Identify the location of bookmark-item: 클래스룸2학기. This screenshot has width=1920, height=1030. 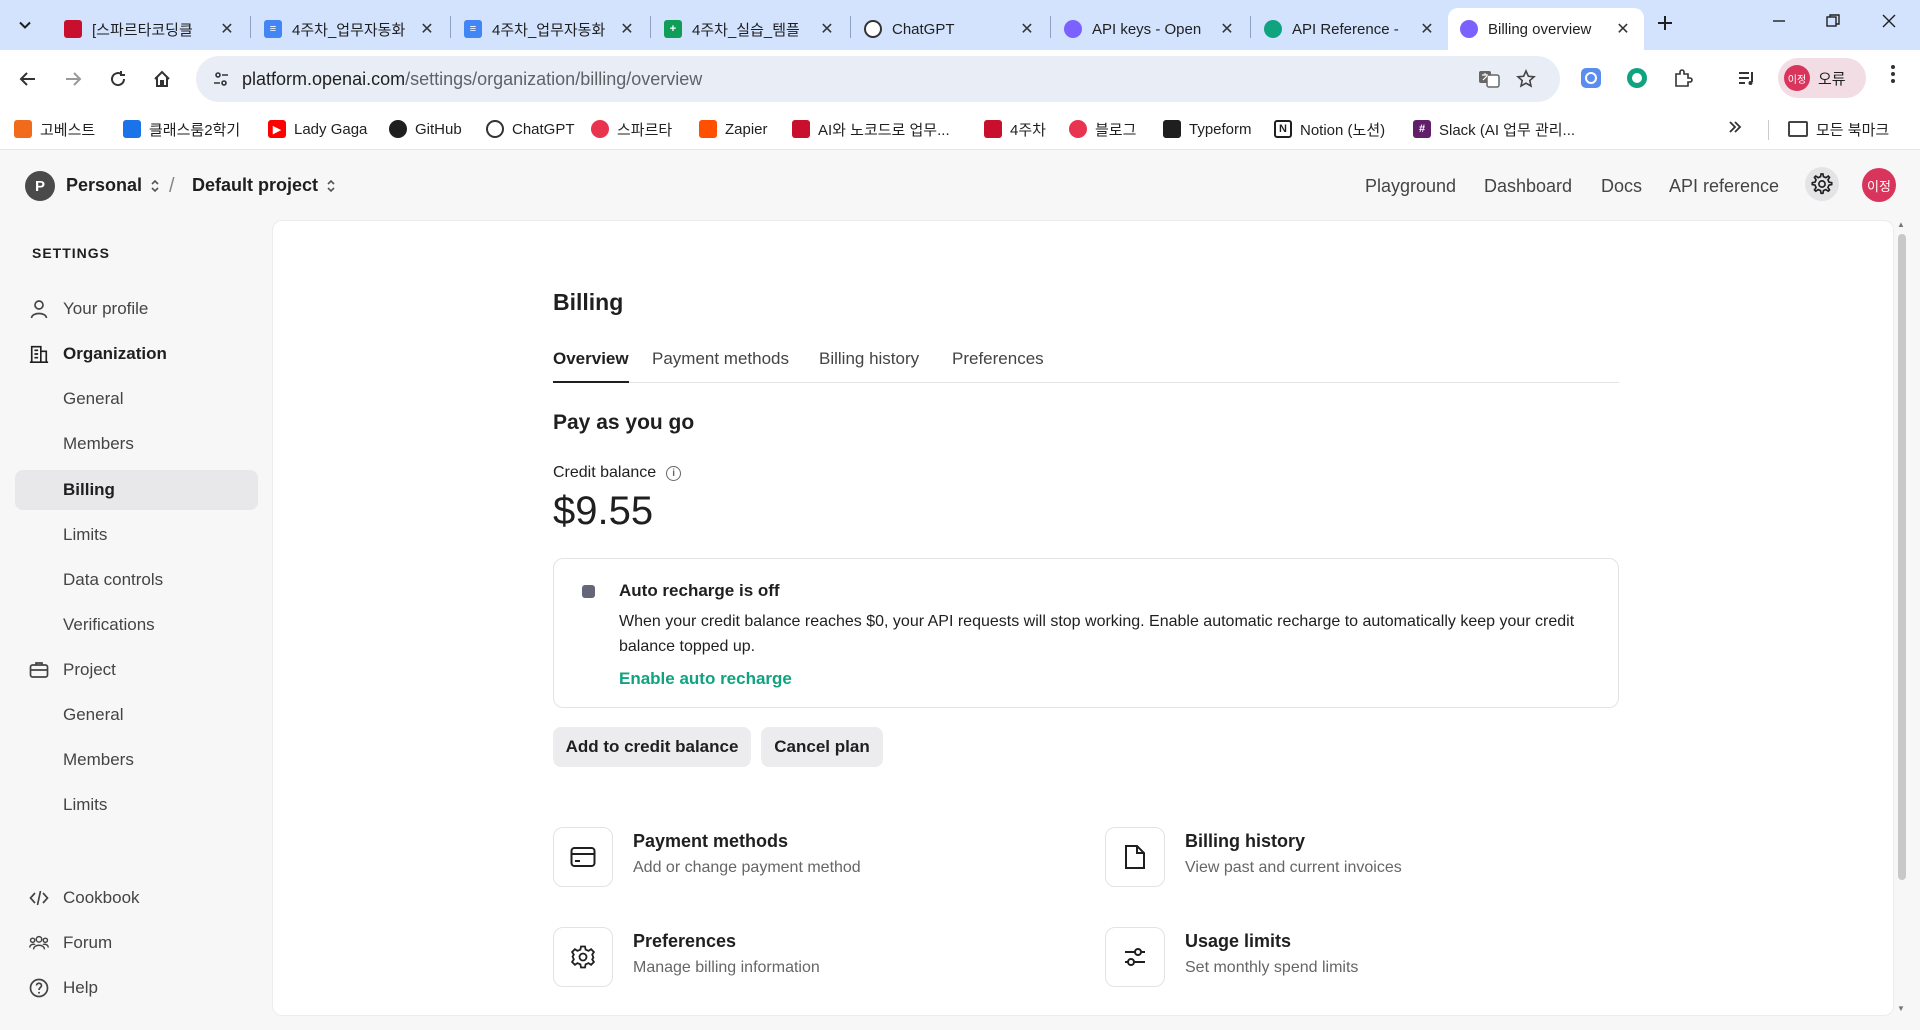
(181, 129).